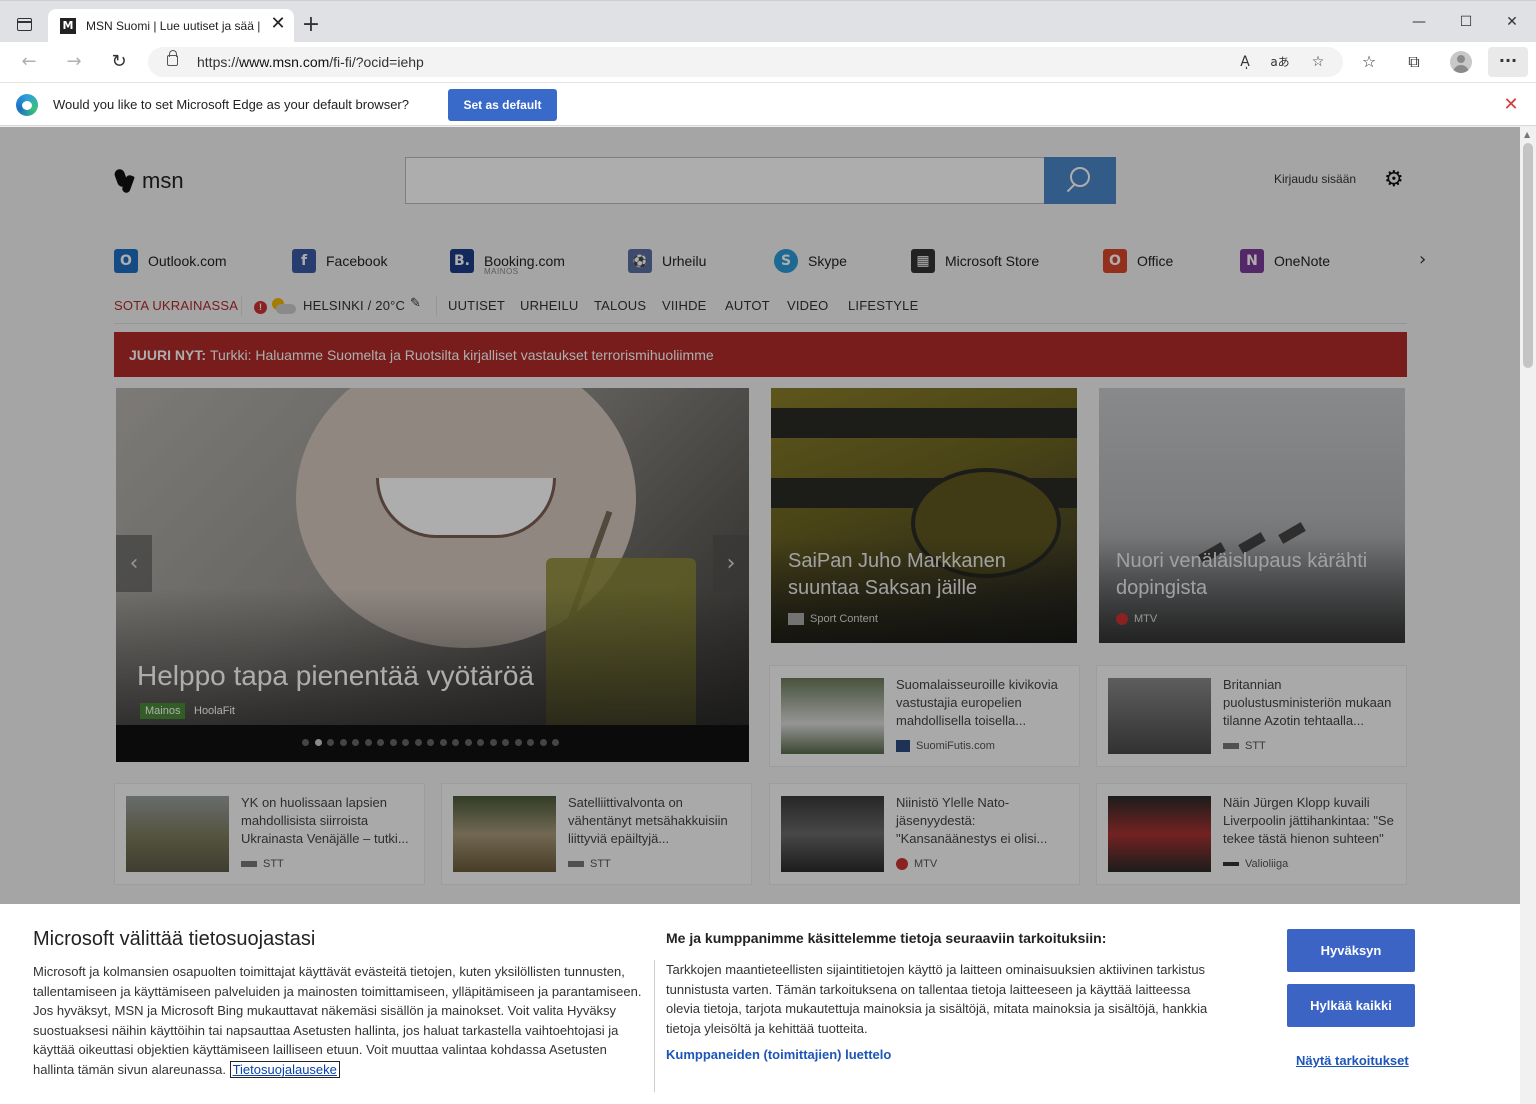 Image resolution: width=1536 pixels, height=1104 pixels. Describe the element at coordinates (1245, 62) in the screenshot. I see `read-aloud-icon: Aͅ` at that location.